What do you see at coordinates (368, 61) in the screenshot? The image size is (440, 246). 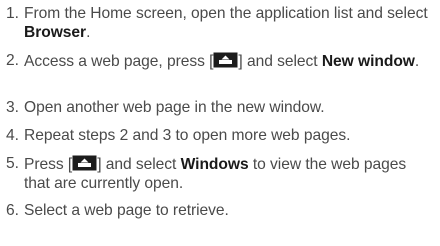 I see `keyword-new-window: New window` at bounding box center [368, 61].